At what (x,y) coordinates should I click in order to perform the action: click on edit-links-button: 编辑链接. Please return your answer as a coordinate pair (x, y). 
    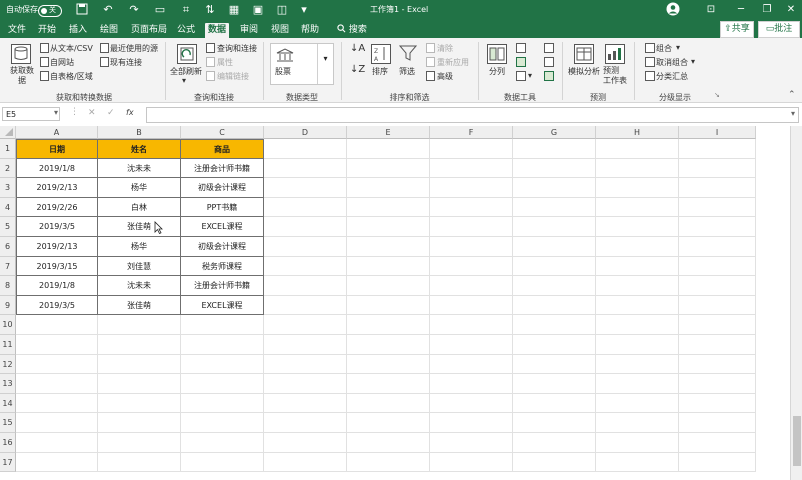
    Looking at the image, I should click on (233, 76).